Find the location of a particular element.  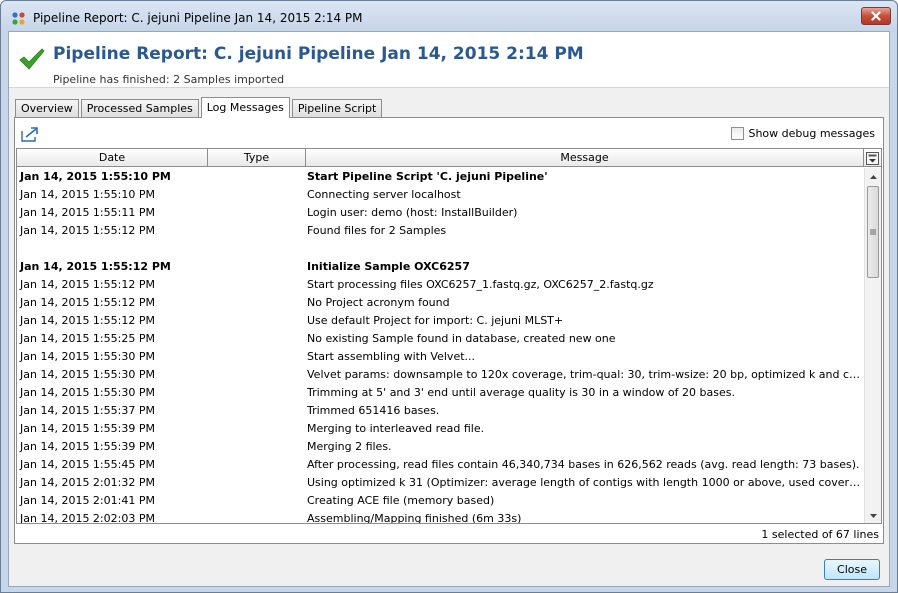

arrow-down-icon is located at coordinates (873, 515).